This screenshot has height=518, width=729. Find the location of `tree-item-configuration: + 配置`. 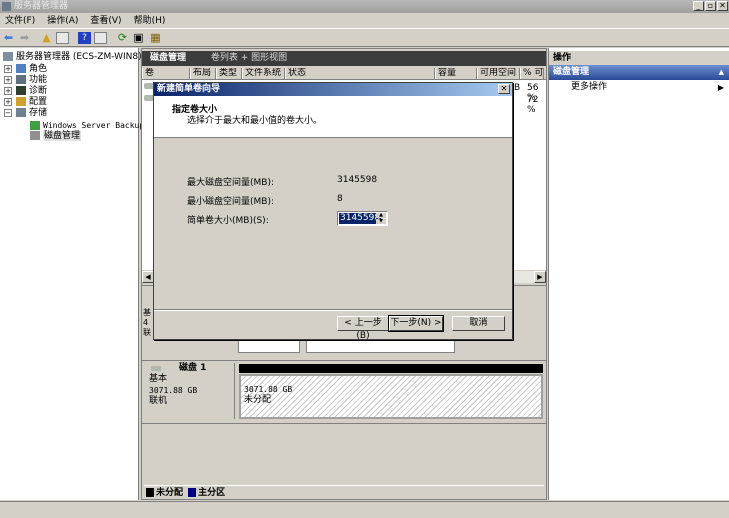

tree-item-configuration: + 配置 is located at coordinates (25, 102).